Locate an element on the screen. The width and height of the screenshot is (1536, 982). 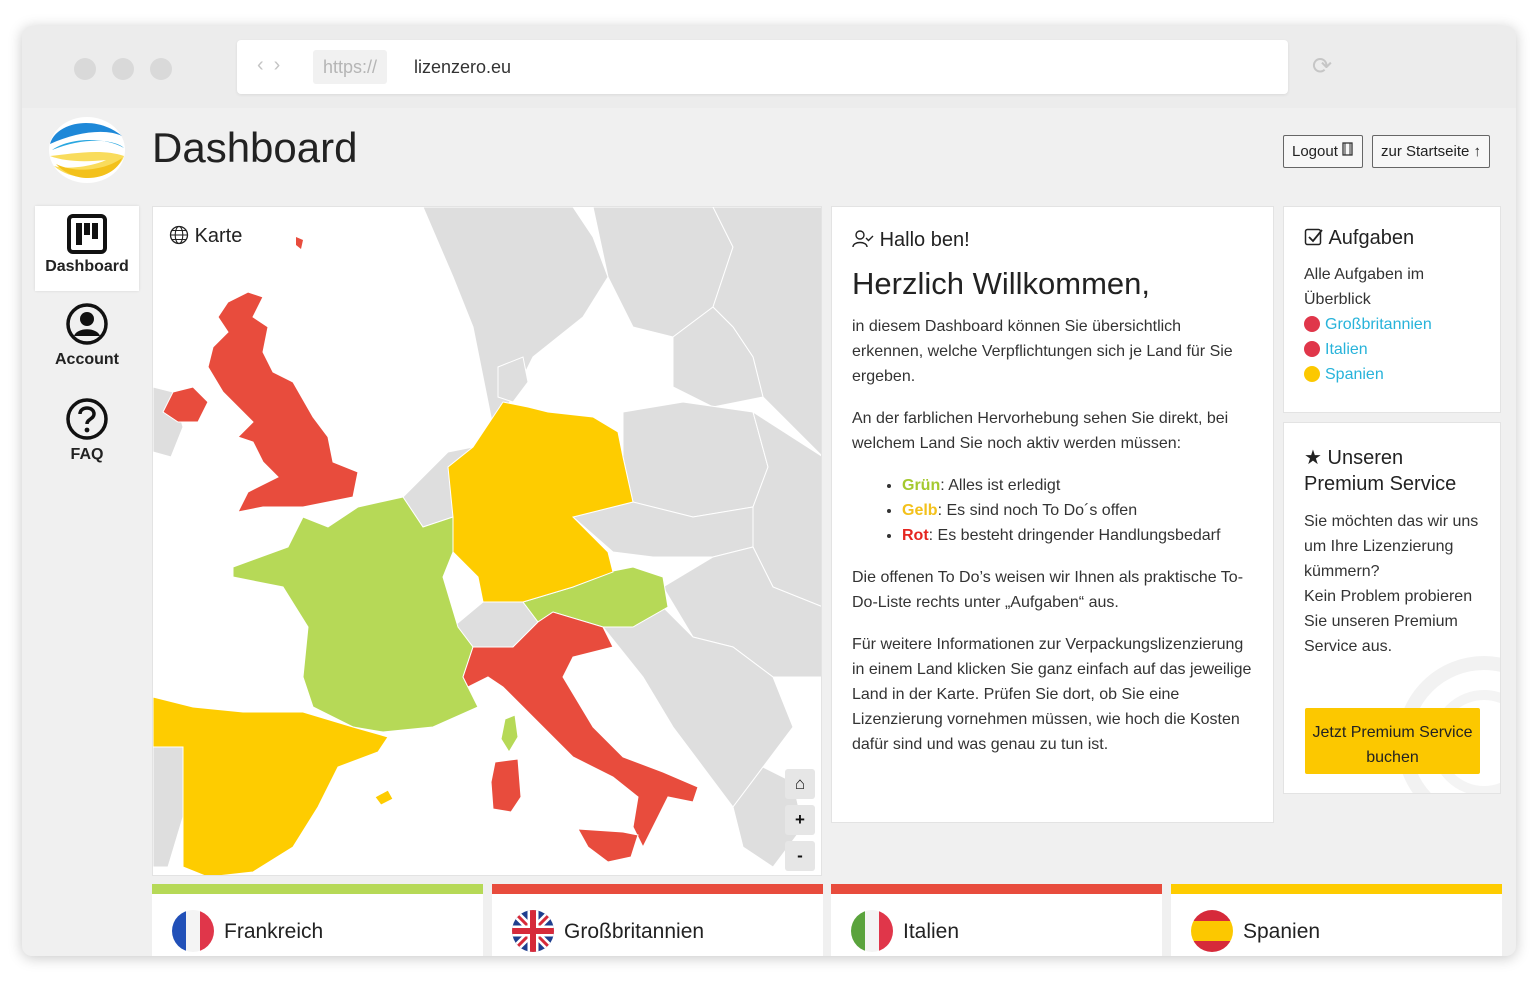
tasks-title: Aufgaben is located at coordinates (1371, 238).